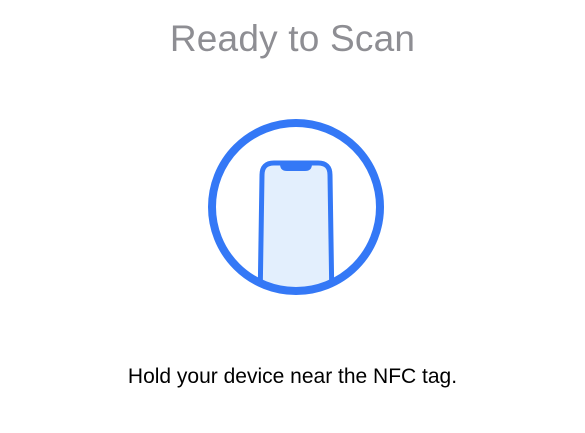 Image resolution: width=585 pixels, height=433 pixels. What do you see at coordinates (292, 38) in the screenshot?
I see `dialog-title: Ready to Scan` at bounding box center [292, 38].